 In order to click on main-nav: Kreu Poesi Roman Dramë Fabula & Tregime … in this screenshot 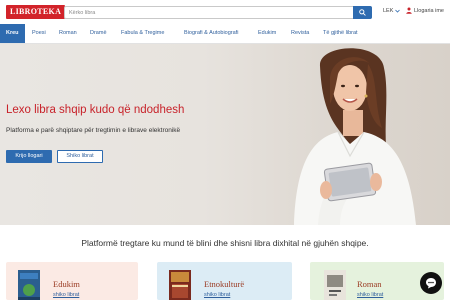, I will do `click(225, 34)`.